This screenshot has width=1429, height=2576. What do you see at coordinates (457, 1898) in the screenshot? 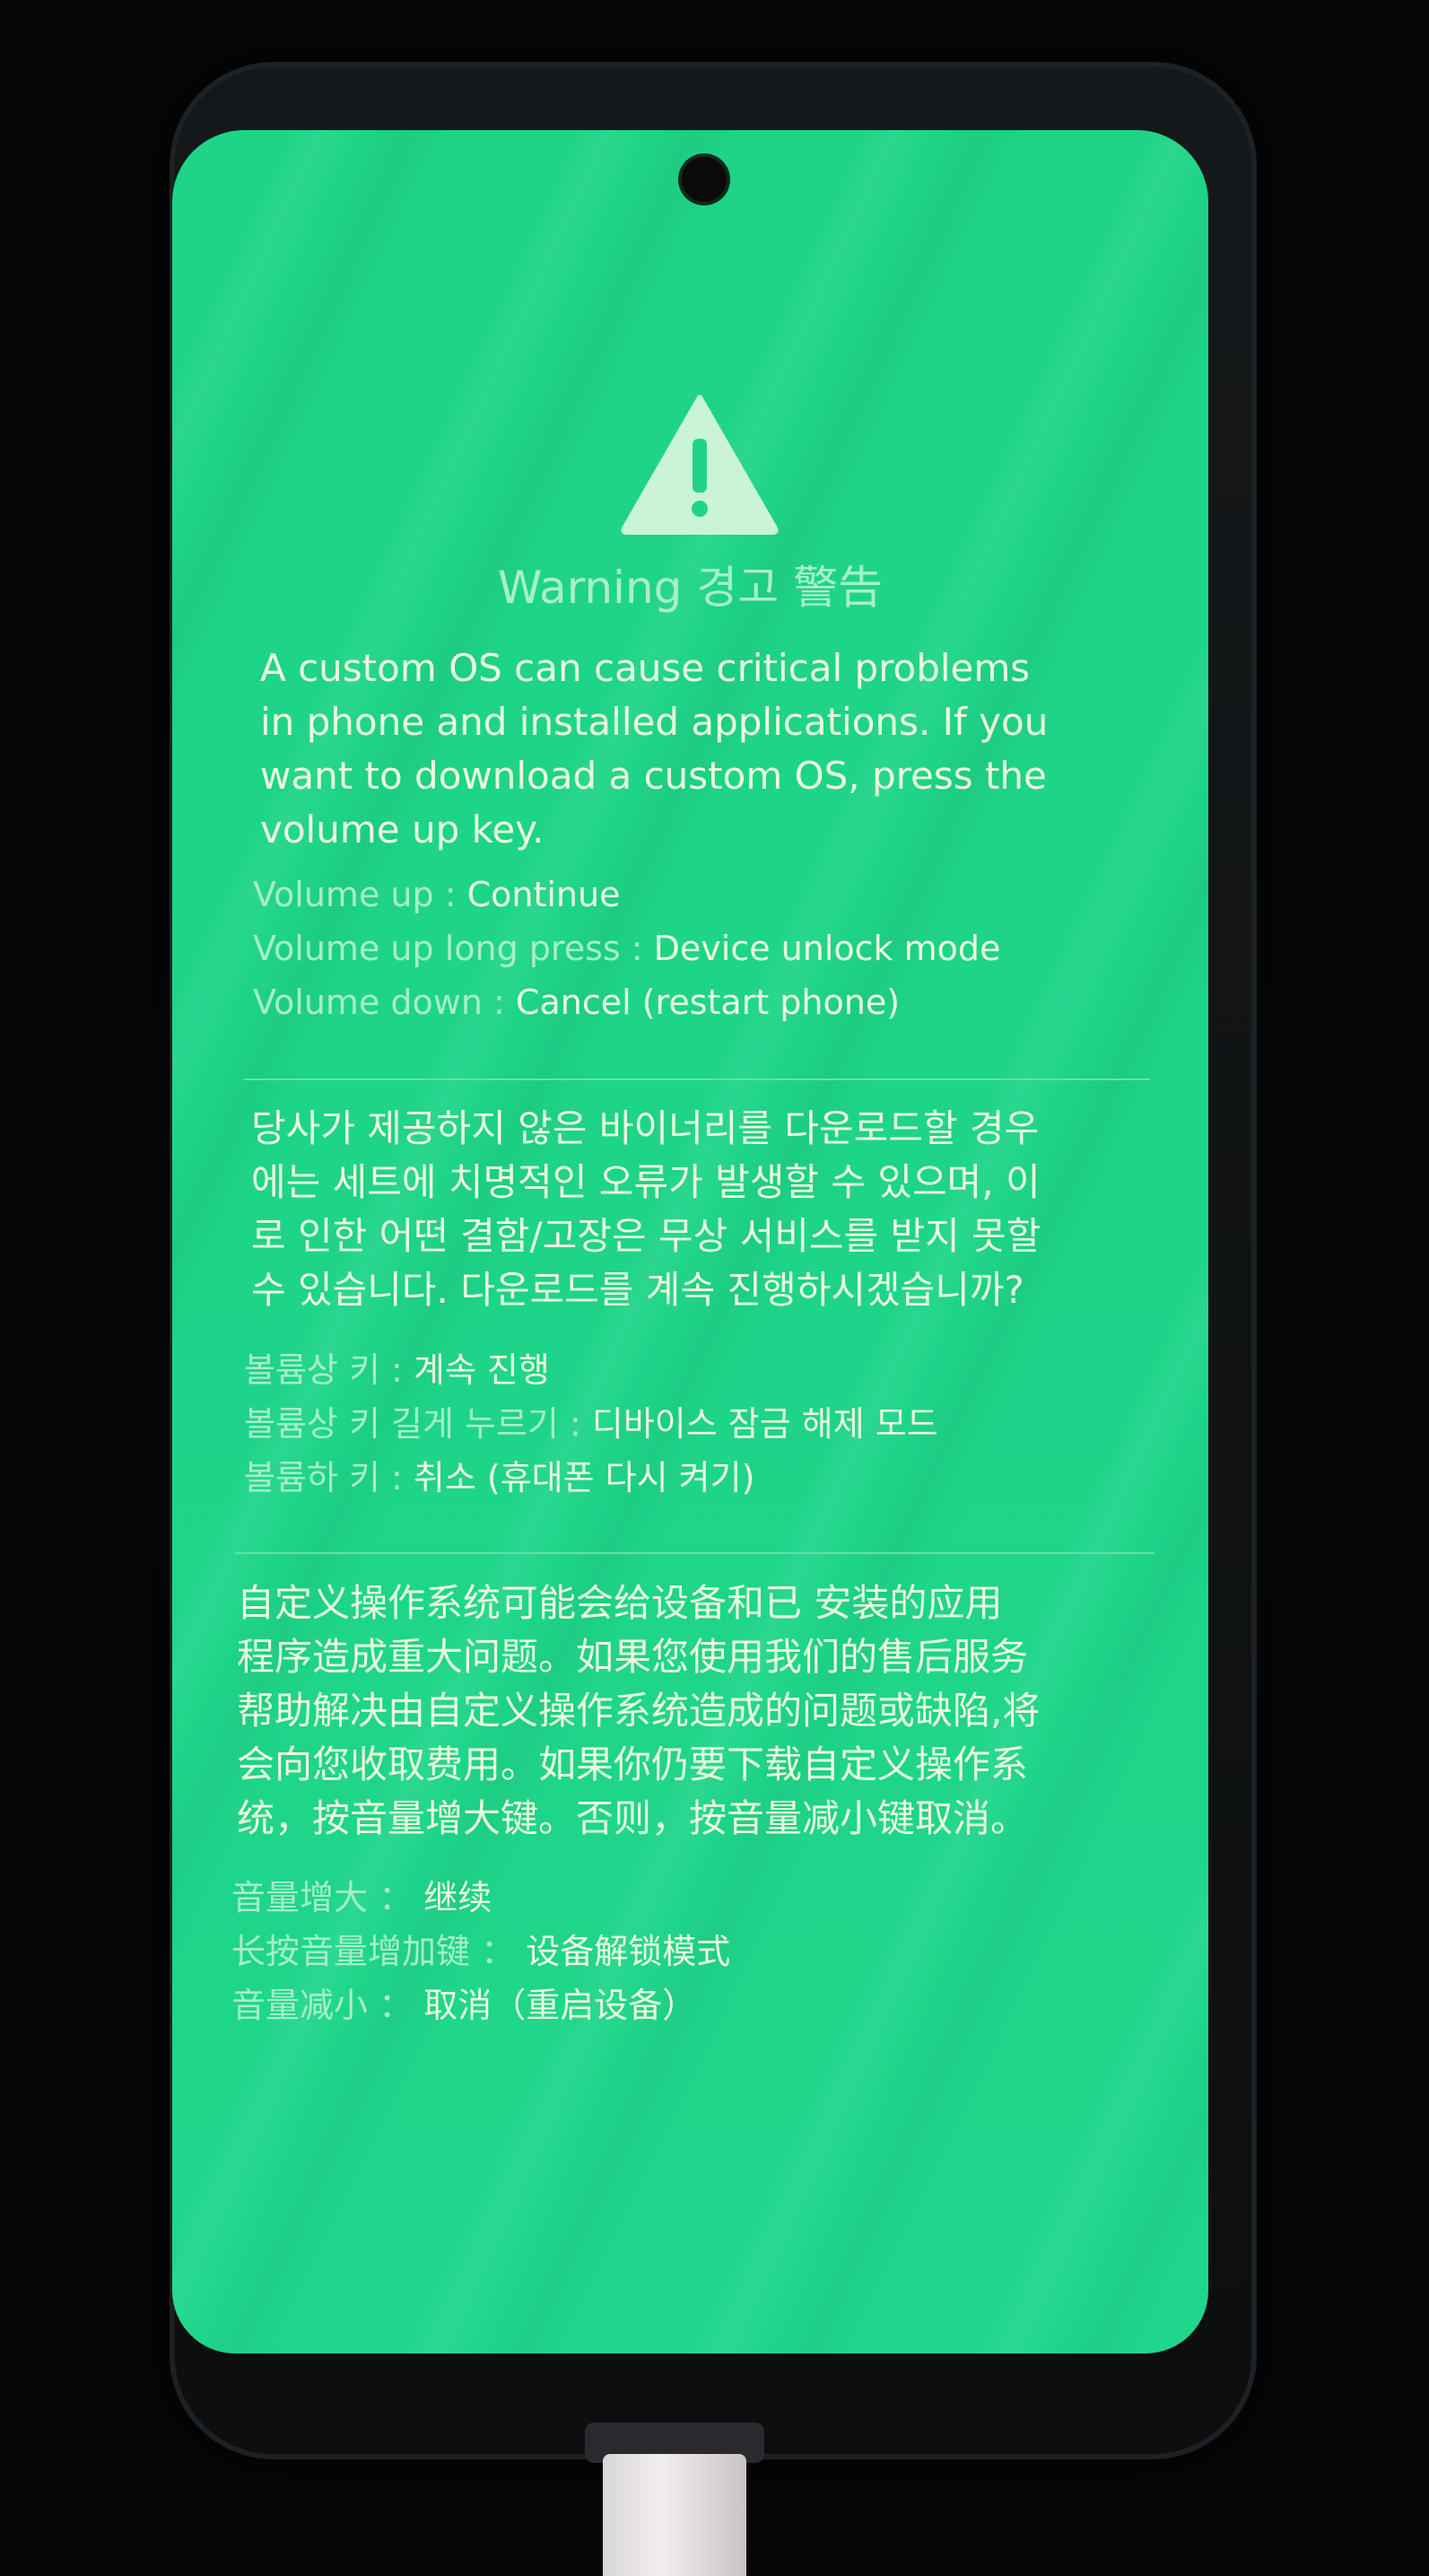
I see `key-action: 继续` at bounding box center [457, 1898].